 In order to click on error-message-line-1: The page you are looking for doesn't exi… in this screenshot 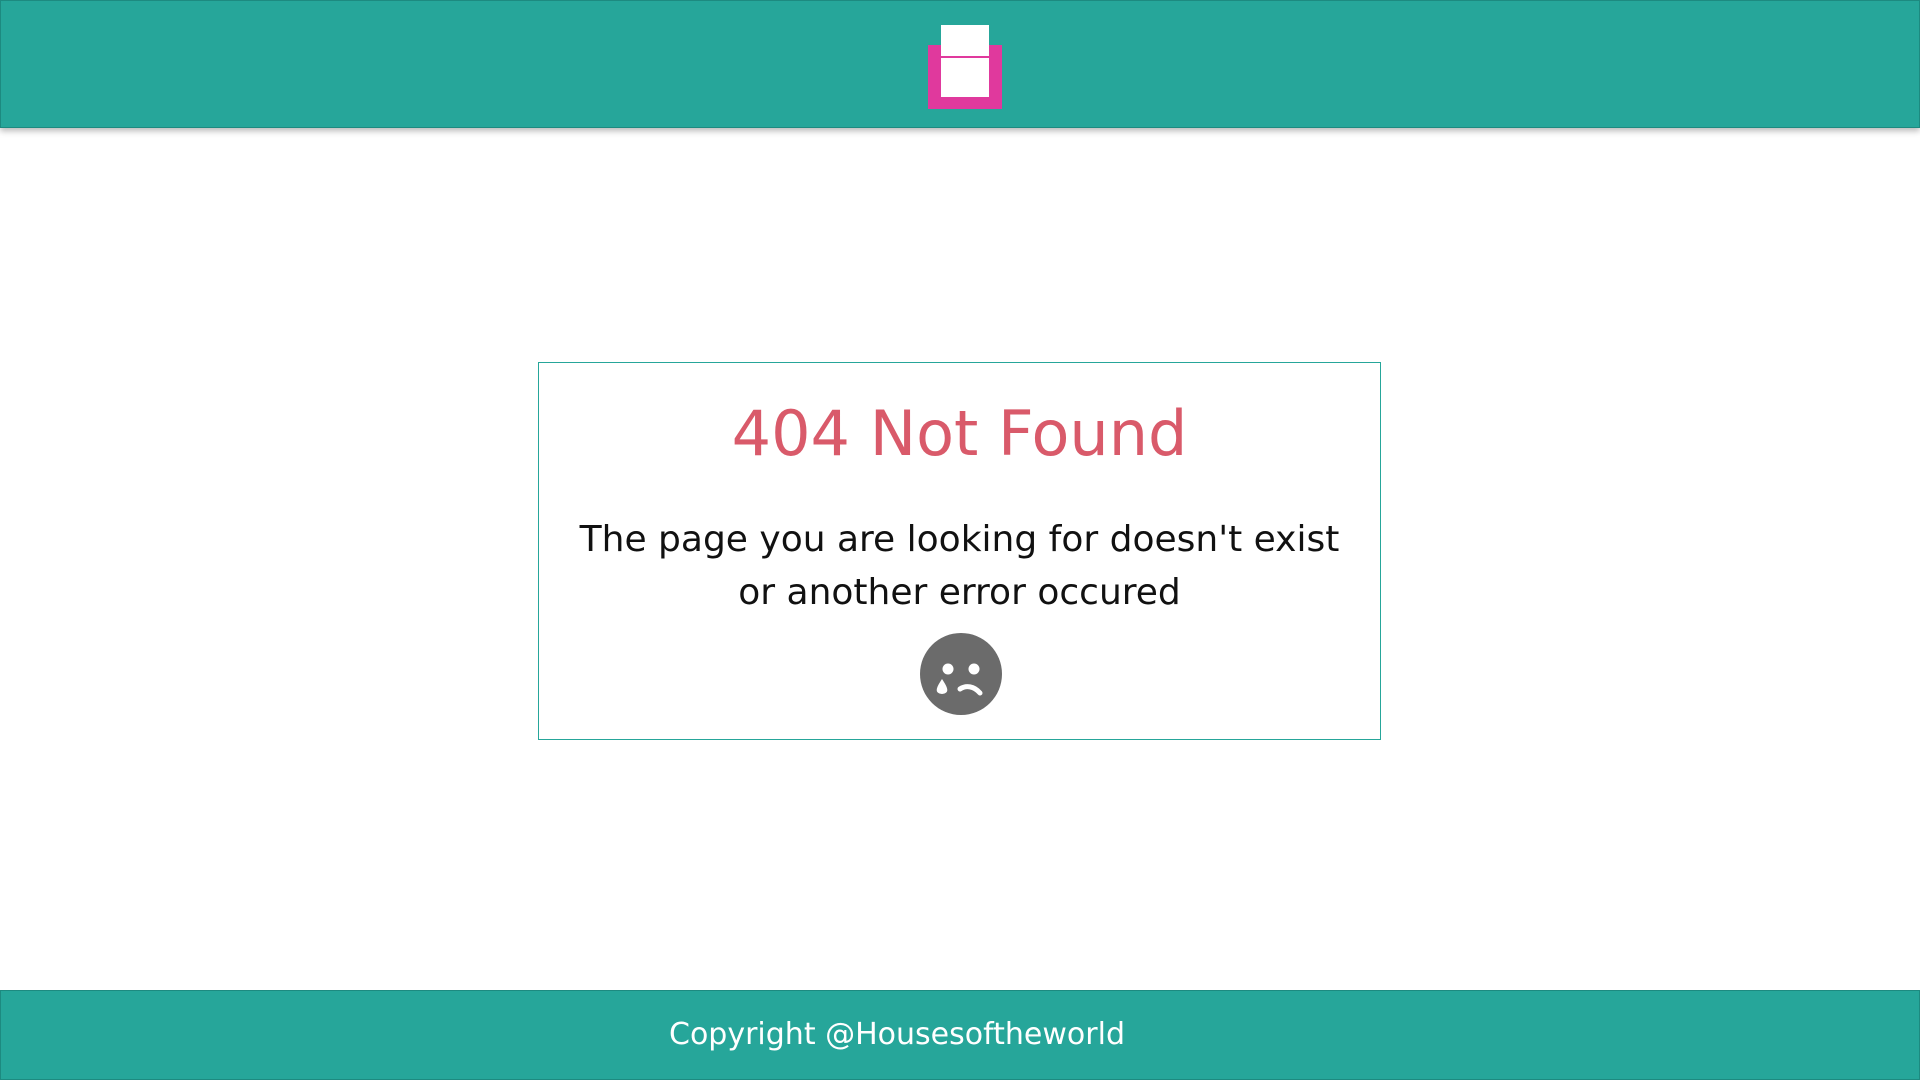, I will do `click(959, 539)`.